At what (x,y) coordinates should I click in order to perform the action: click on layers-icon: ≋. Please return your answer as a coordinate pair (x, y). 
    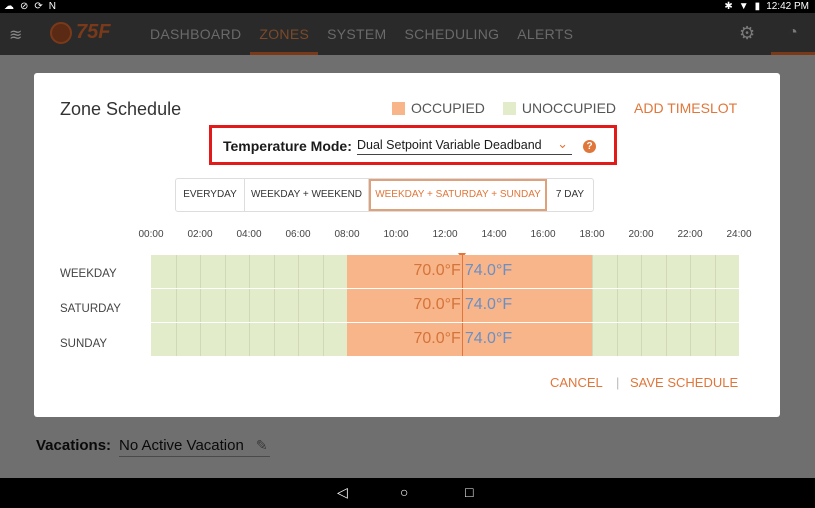
    Looking at the image, I should click on (15, 35).